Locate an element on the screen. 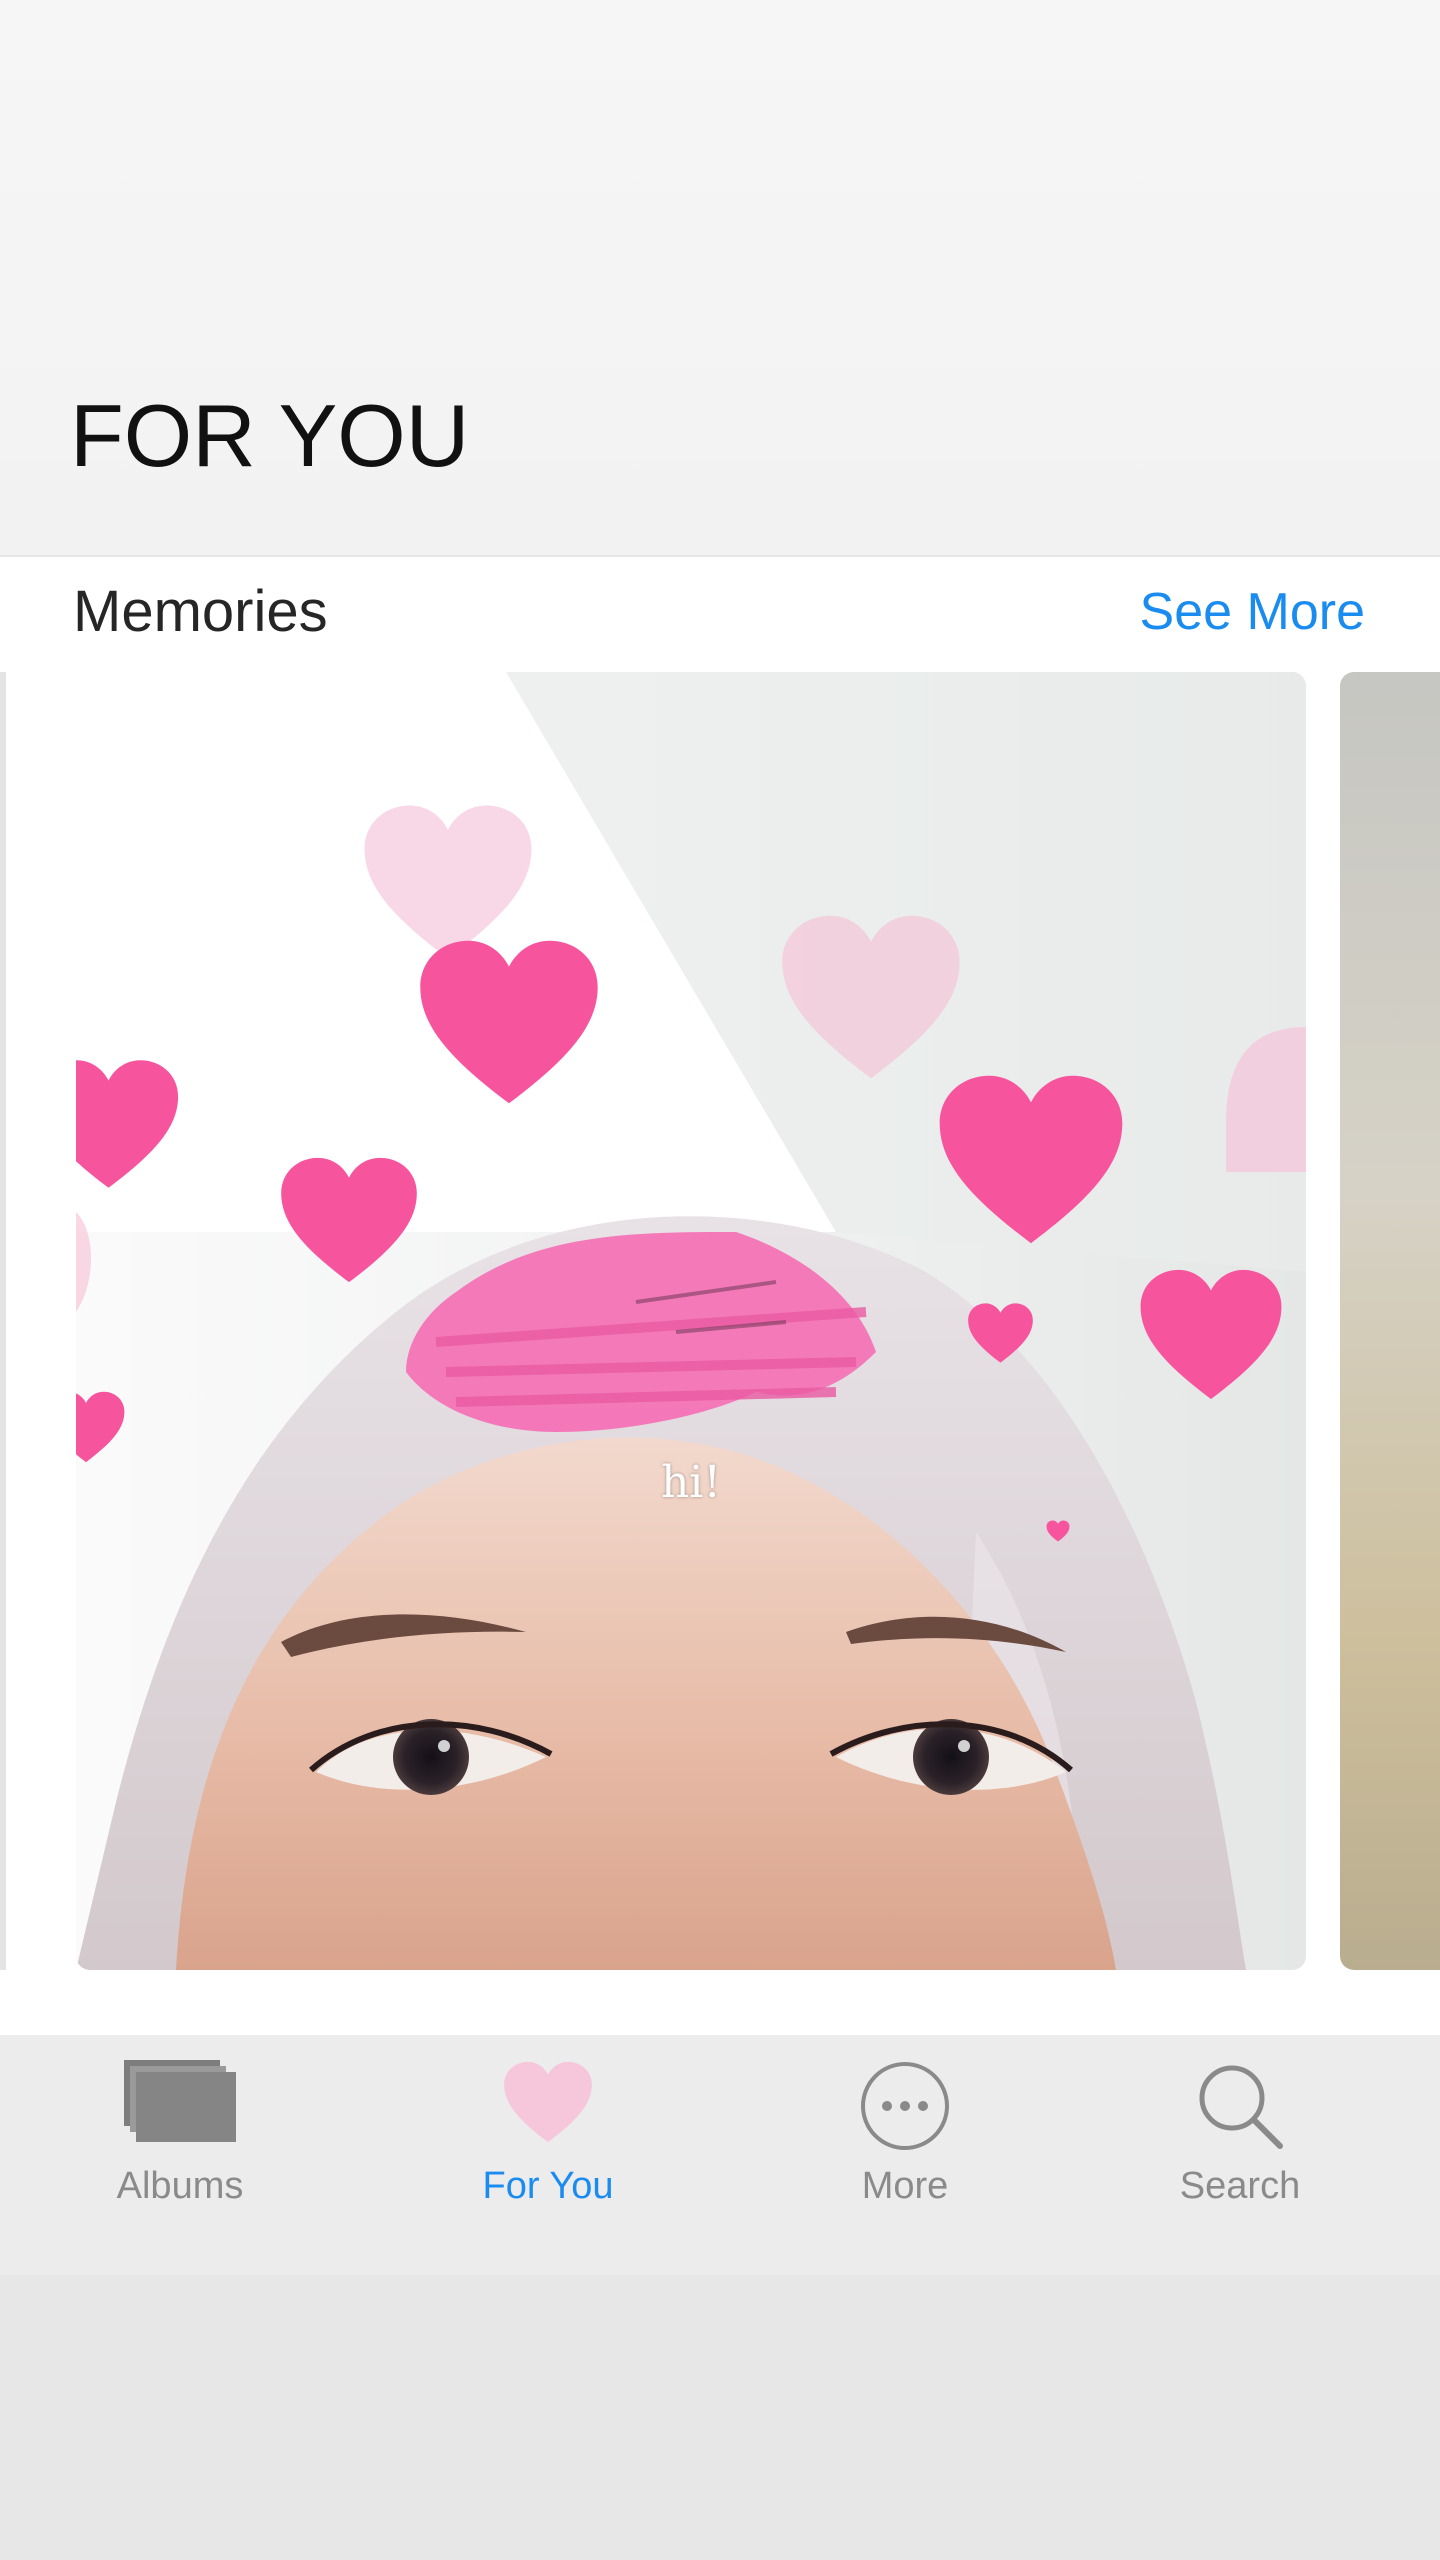 The height and width of the screenshot is (2560, 1440). tab-for-you-label: For You is located at coordinates (548, 2186).